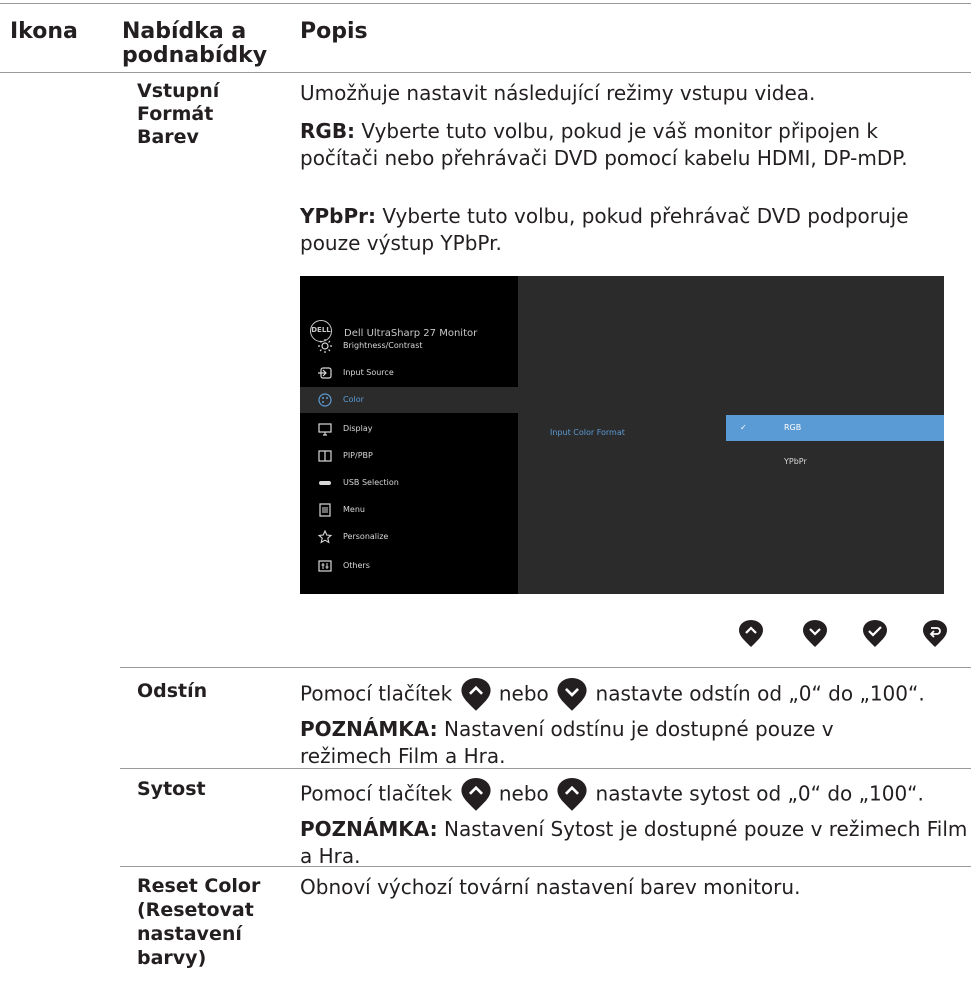  What do you see at coordinates (325, 510) in the screenshot?
I see `menu-icon` at bounding box center [325, 510].